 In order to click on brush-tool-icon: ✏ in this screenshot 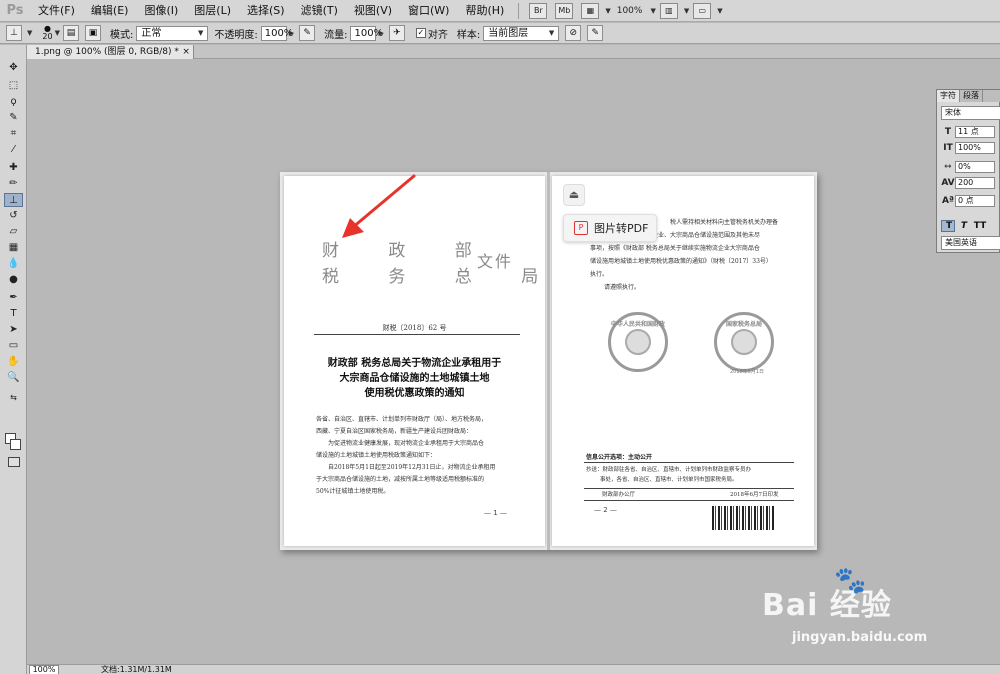, I will do `click(13, 184)`.